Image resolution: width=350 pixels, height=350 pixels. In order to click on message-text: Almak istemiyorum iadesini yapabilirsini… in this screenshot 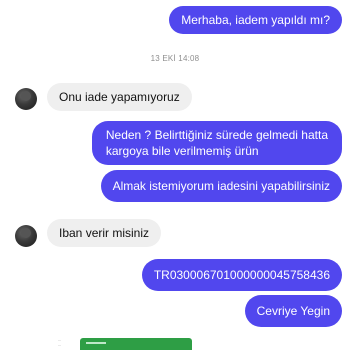, I will do `click(221, 186)`.